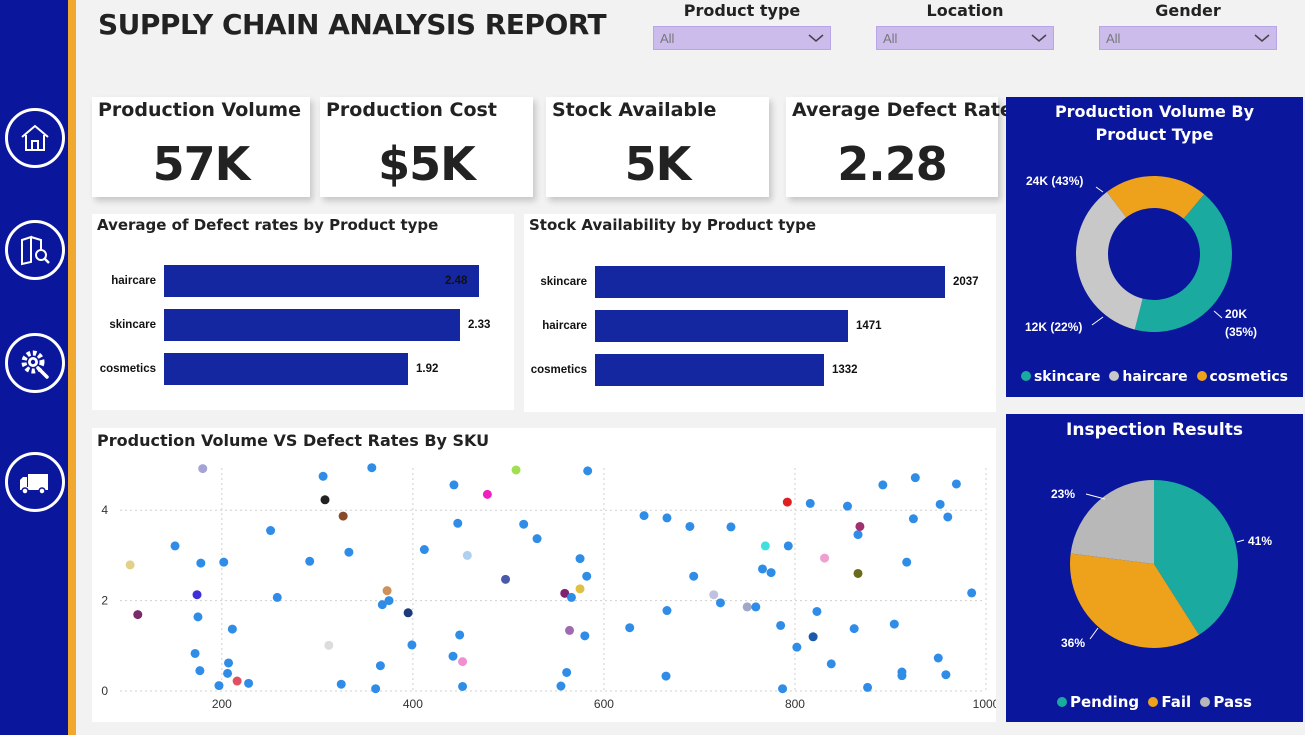 Image resolution: width=1305 pixels, height=735 pixels. What do you see at coordinates (1148, 377) in the screenshot?
I see `legend-item: haircare` at bounding box center [1148, 377].